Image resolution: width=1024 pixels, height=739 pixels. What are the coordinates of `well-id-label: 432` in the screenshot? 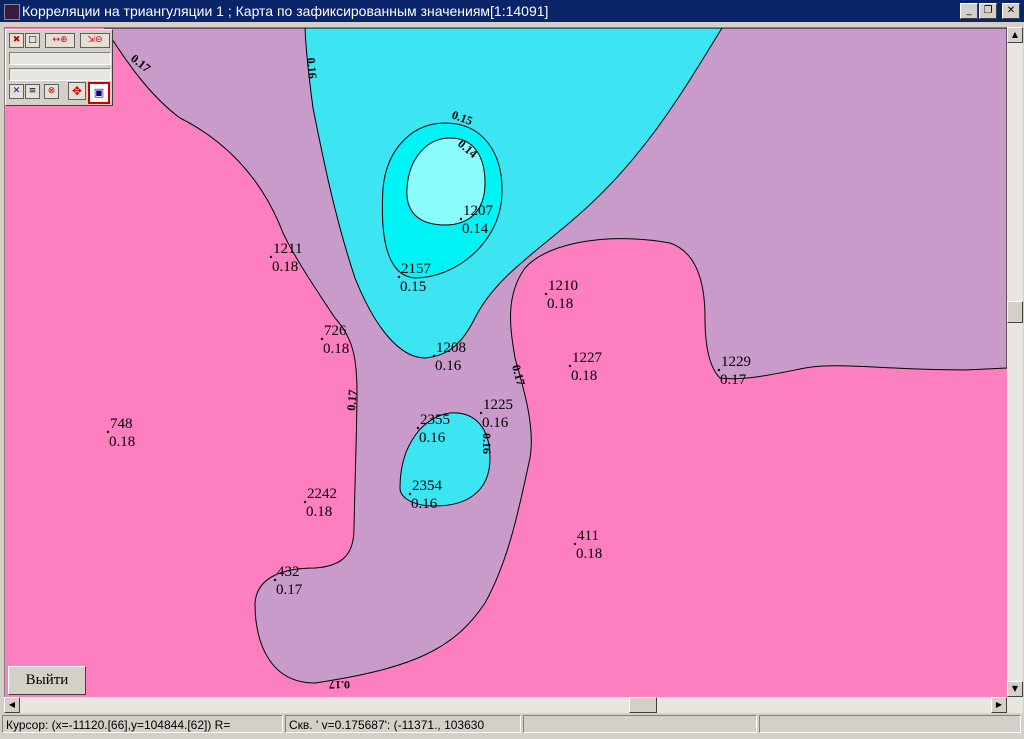 It's located at (288, 572).